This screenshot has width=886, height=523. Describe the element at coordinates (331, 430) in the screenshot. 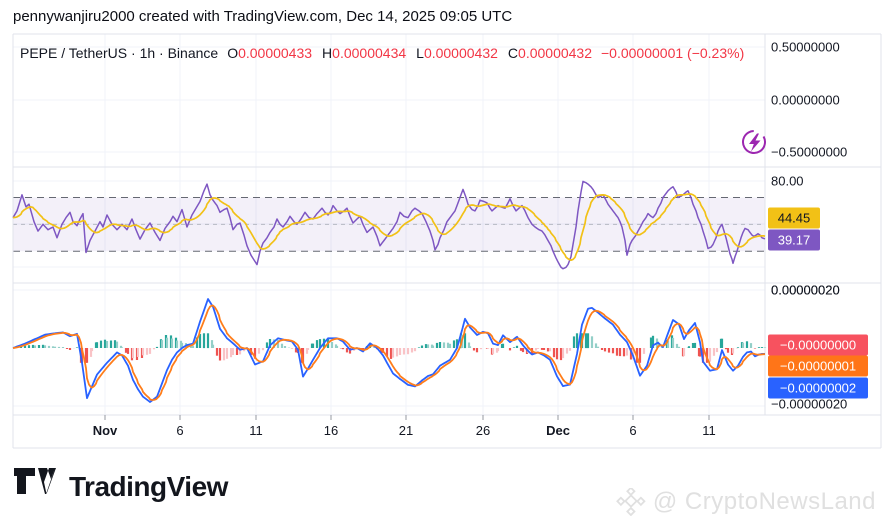

I see `time-tick-label: 16` at that location.